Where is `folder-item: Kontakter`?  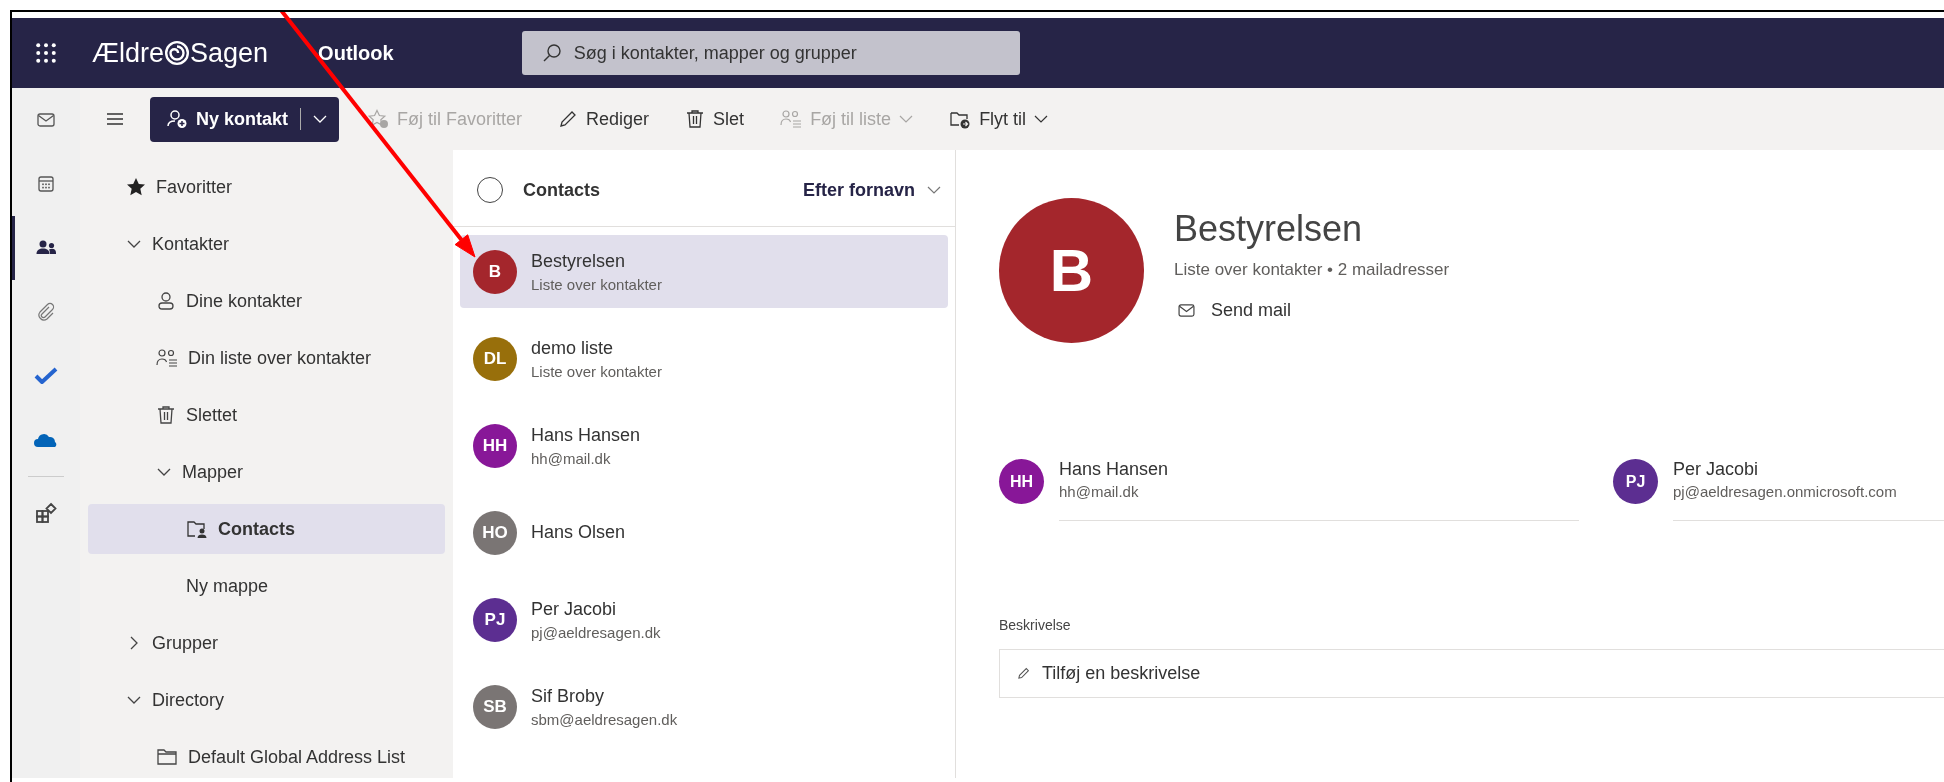
folder-item: Kontakter is located at coordinates (266, 244).